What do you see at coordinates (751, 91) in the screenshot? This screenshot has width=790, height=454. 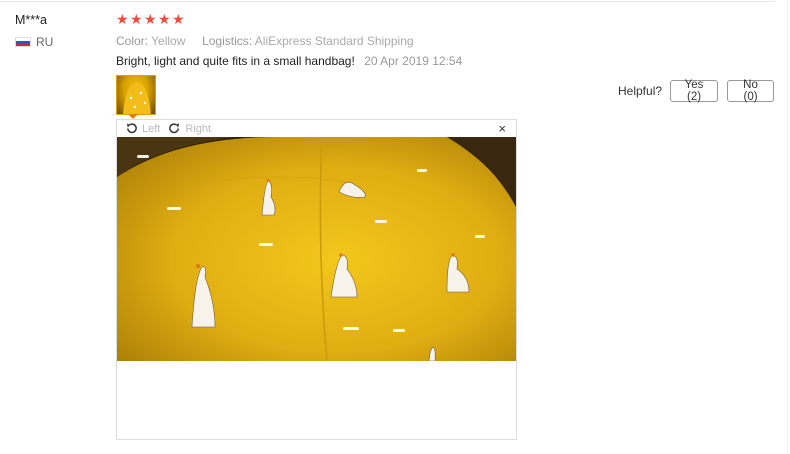 I see `helpful-no-button: No (0)` at bounding box center [751, 91].